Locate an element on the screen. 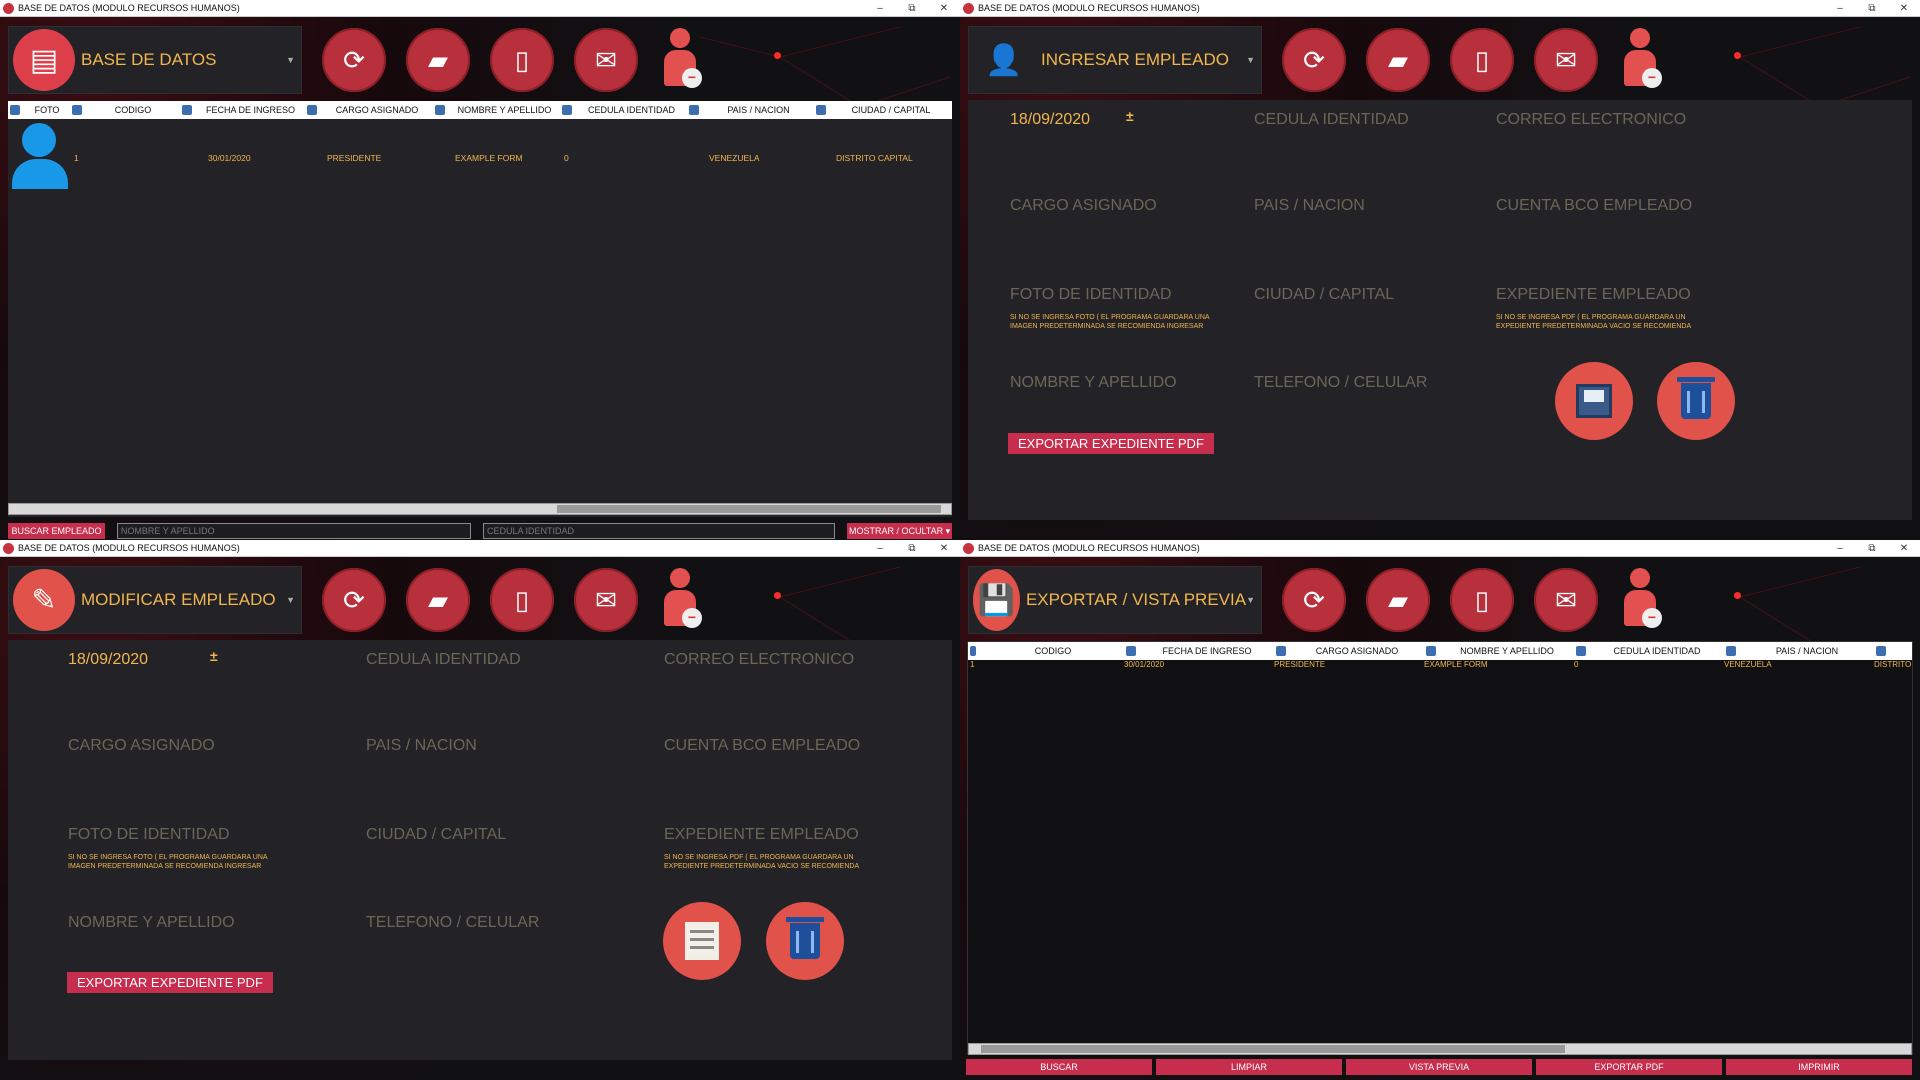 The image size is (1920, 1080). search-employee-button: BUSCAR EMPLEADO is located at coordinates (56, 531).